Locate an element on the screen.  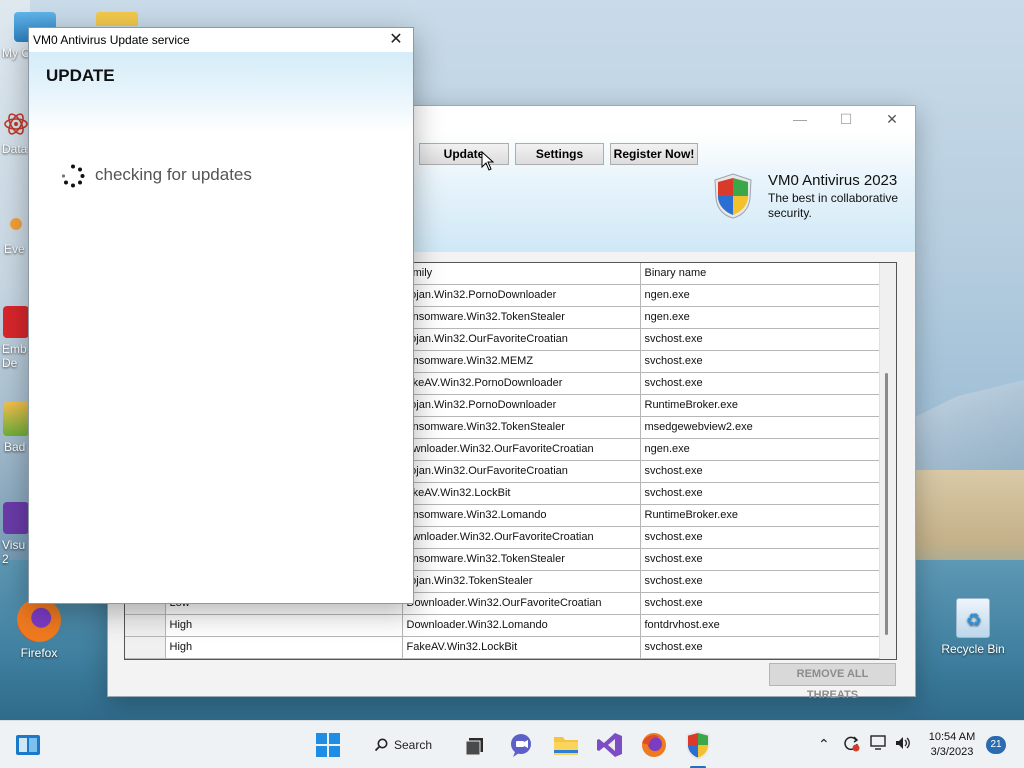
family-cell: rojan.Win32.TokenStealer is located at coordinates (521, 581).